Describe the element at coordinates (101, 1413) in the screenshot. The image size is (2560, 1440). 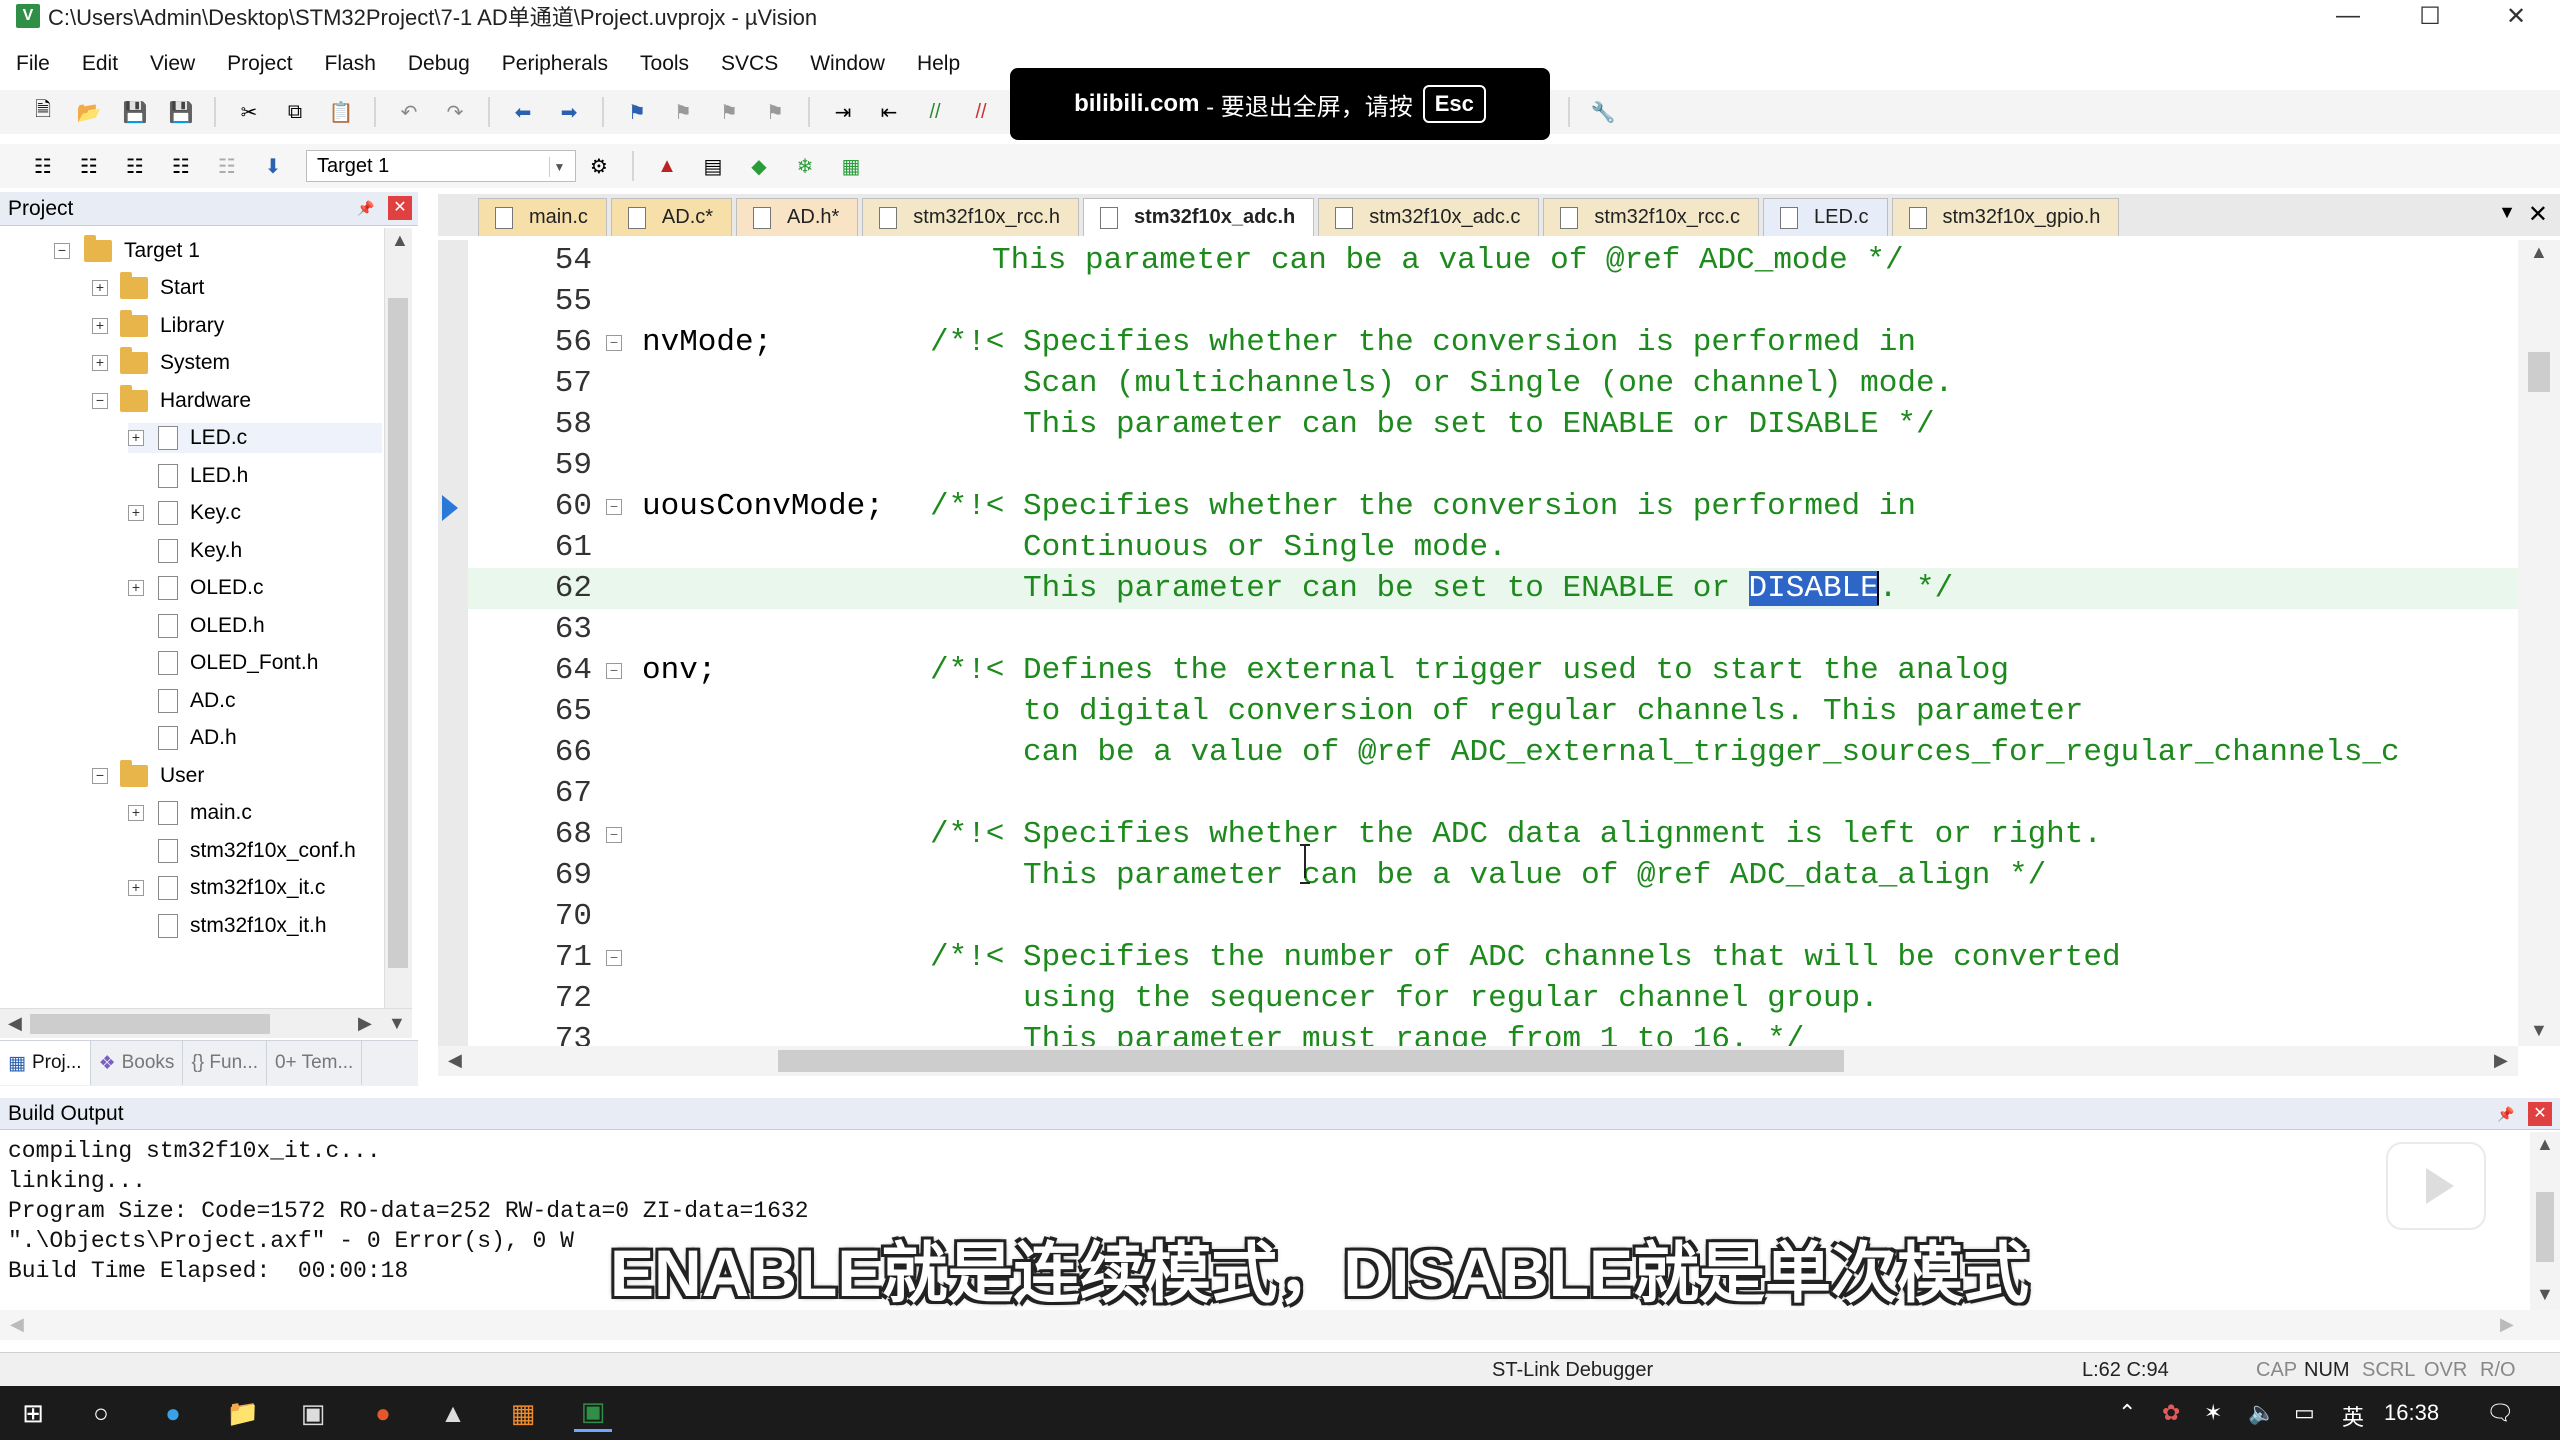
I see `search-icon: ○` at that location.